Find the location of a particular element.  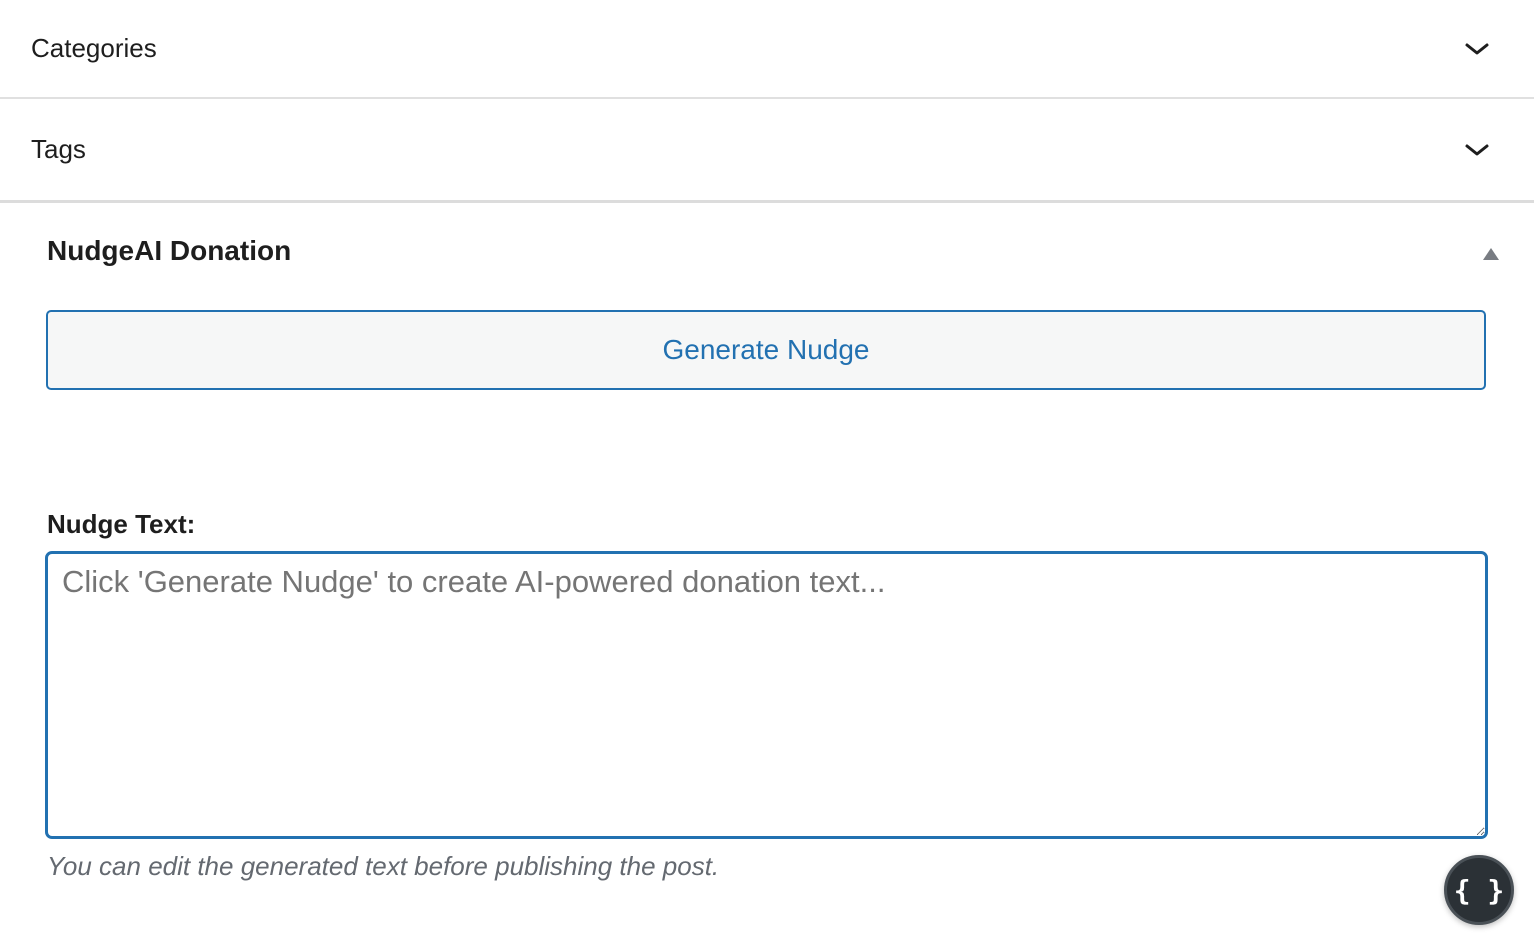

panel-tags: Tags is located at coordinates (767, 151).